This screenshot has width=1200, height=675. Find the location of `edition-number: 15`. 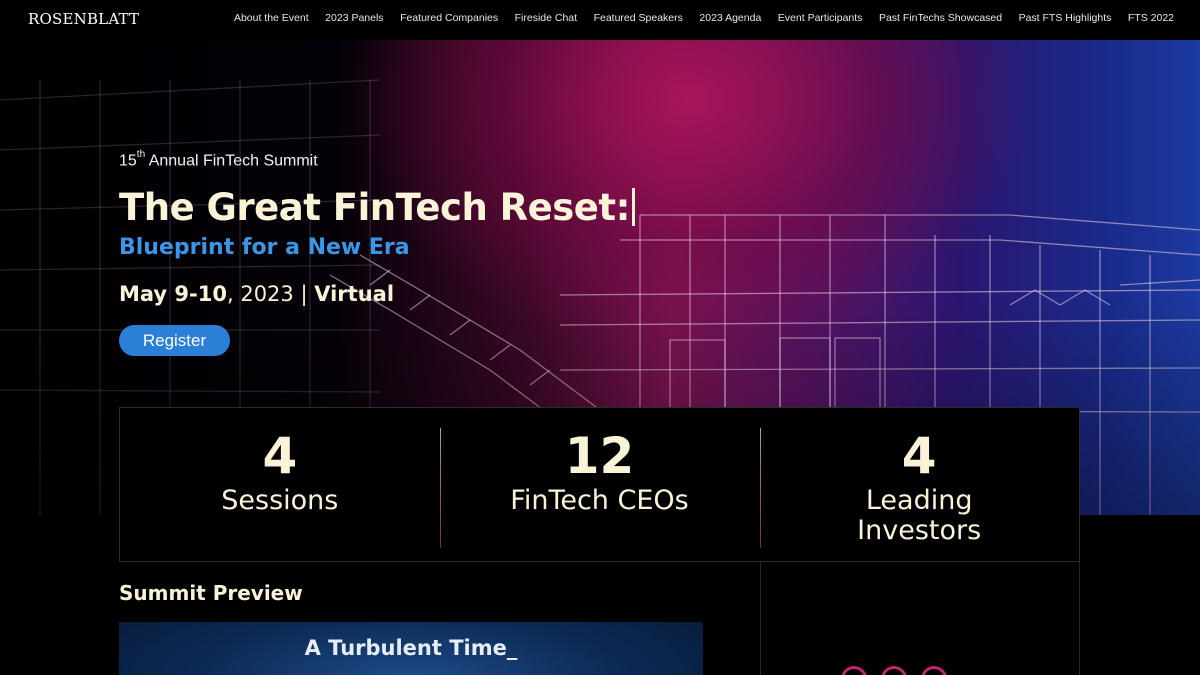

edition-number: 15 is located at coordinates (128, 161).